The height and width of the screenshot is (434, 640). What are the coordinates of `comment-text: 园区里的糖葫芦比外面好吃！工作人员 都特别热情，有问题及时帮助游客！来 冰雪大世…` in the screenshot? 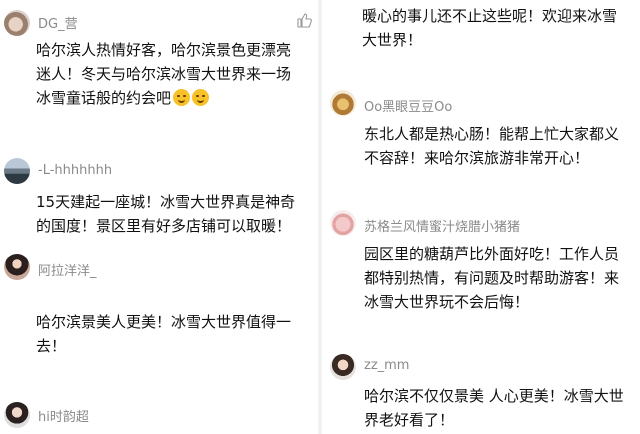 It's located at (500, 278).